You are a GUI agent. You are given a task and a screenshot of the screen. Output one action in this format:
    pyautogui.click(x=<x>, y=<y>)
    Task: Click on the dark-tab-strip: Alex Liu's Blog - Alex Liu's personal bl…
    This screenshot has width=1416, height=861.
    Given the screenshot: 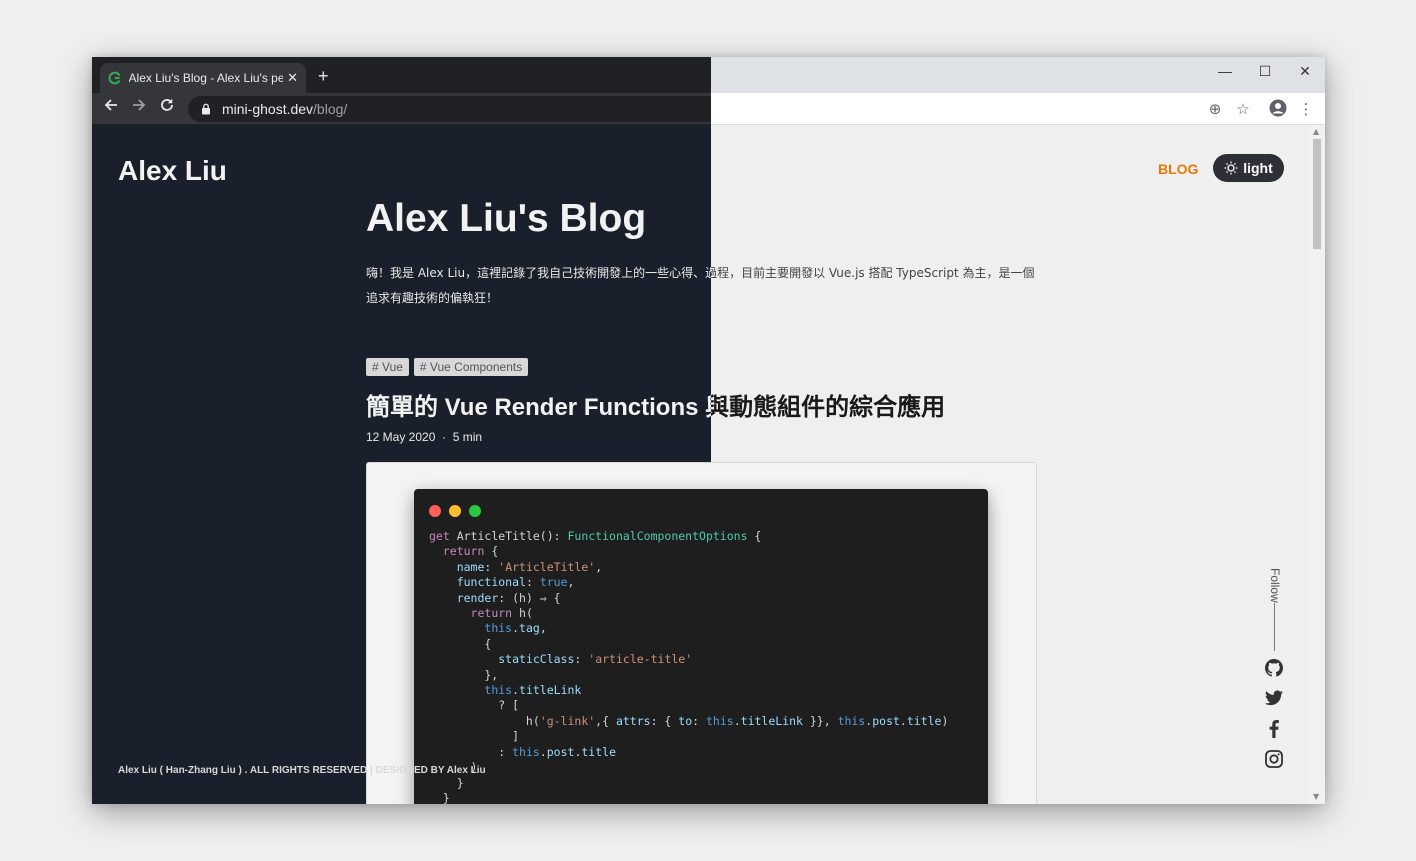 What is the action you would take?
    pyautogui.click(x=401, y=75)
    